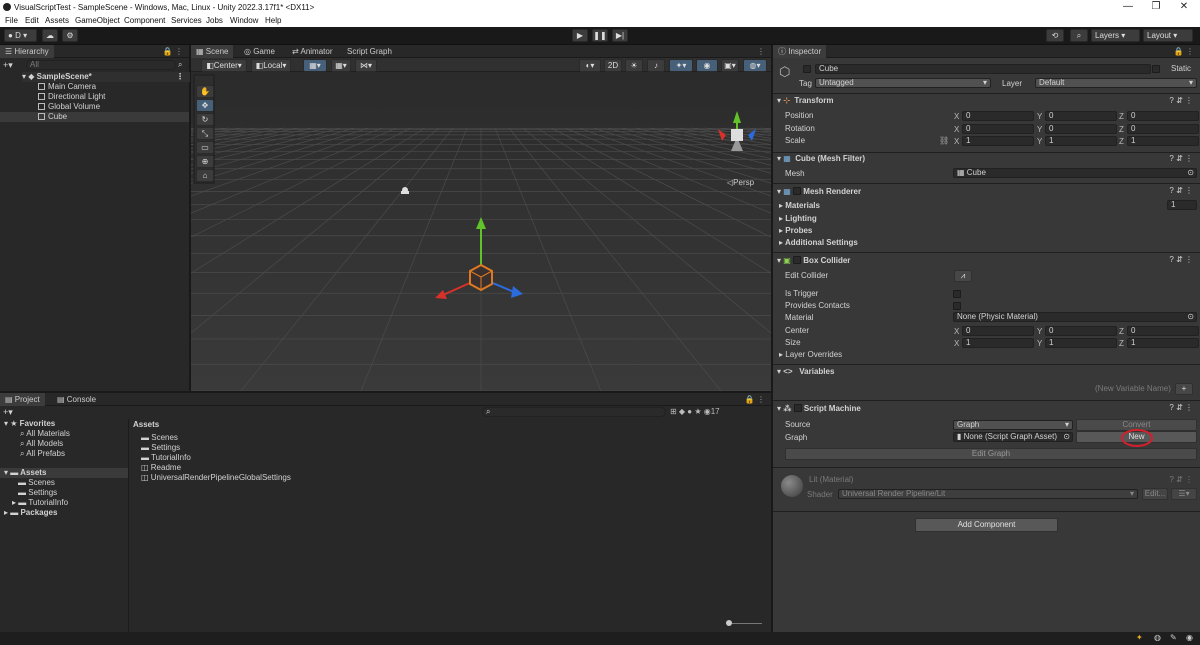  Describe the element at coordinates (1081, 141) in the screenshot. I see `y-value-field: 1` at that location.